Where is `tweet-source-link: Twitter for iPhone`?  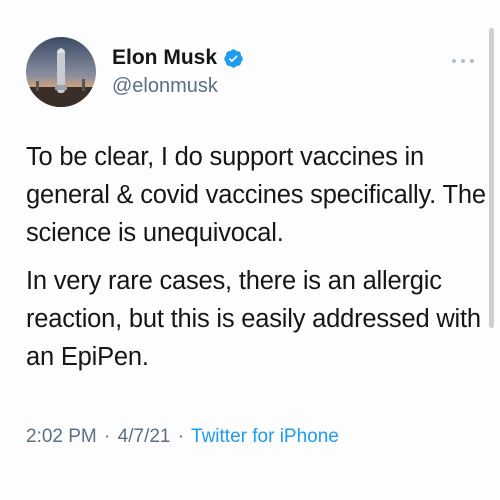
tweet-source-link: Twitter for iPhone is located at coordinates (265, 436).